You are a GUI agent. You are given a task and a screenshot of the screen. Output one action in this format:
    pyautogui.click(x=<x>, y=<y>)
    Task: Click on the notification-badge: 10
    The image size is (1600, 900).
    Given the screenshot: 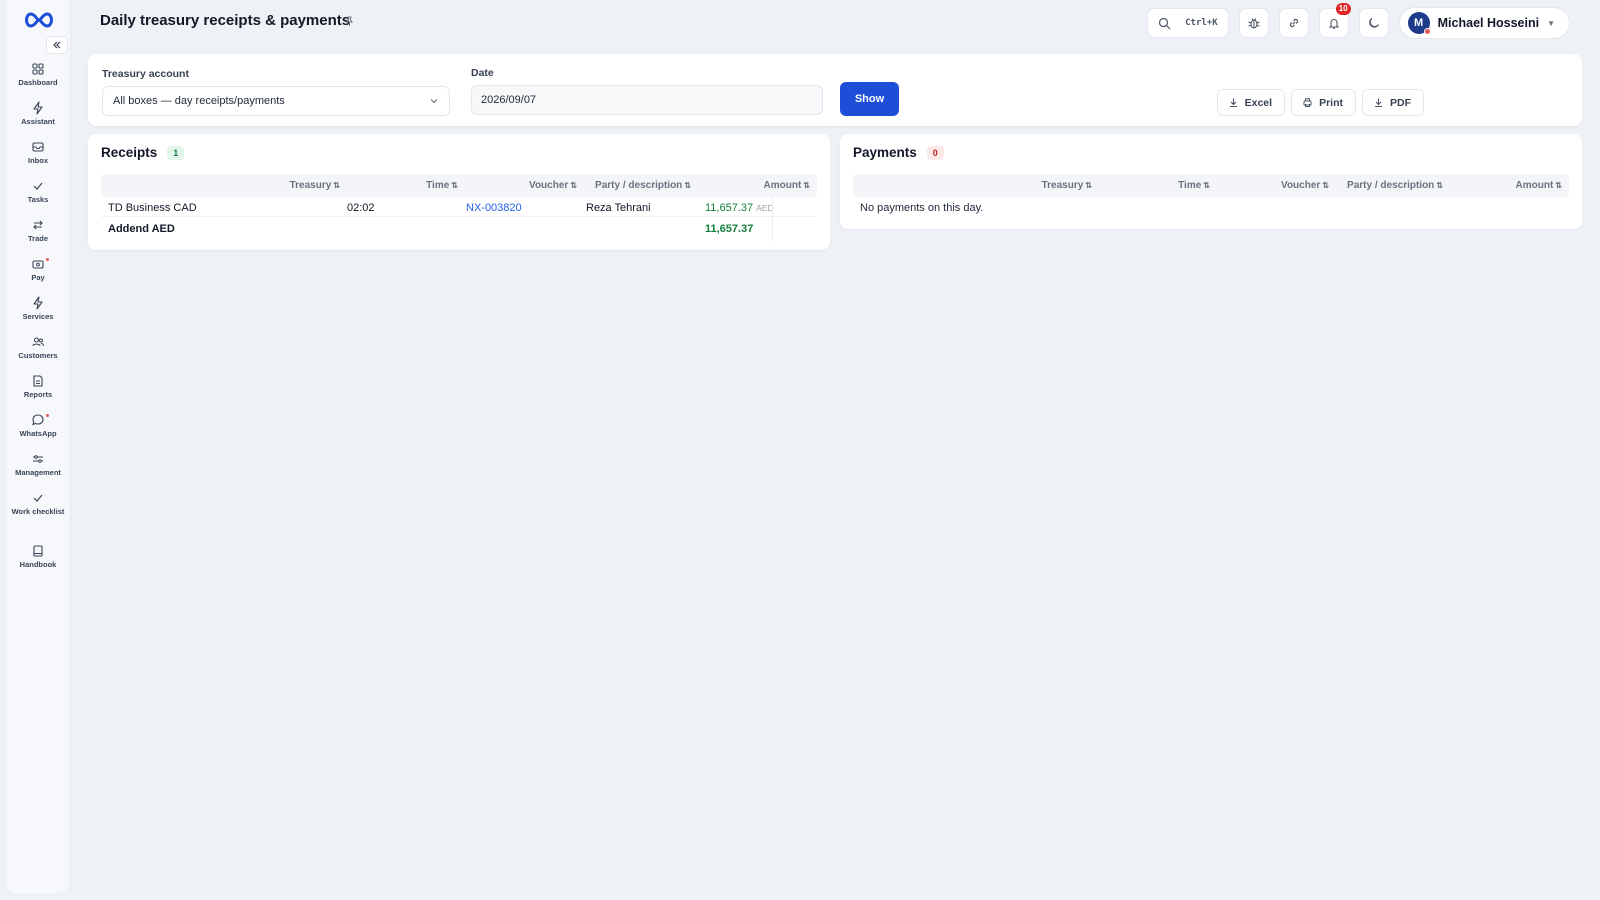 What is the action you would take?
    pyautogui.click(x=1343, y=9)
    